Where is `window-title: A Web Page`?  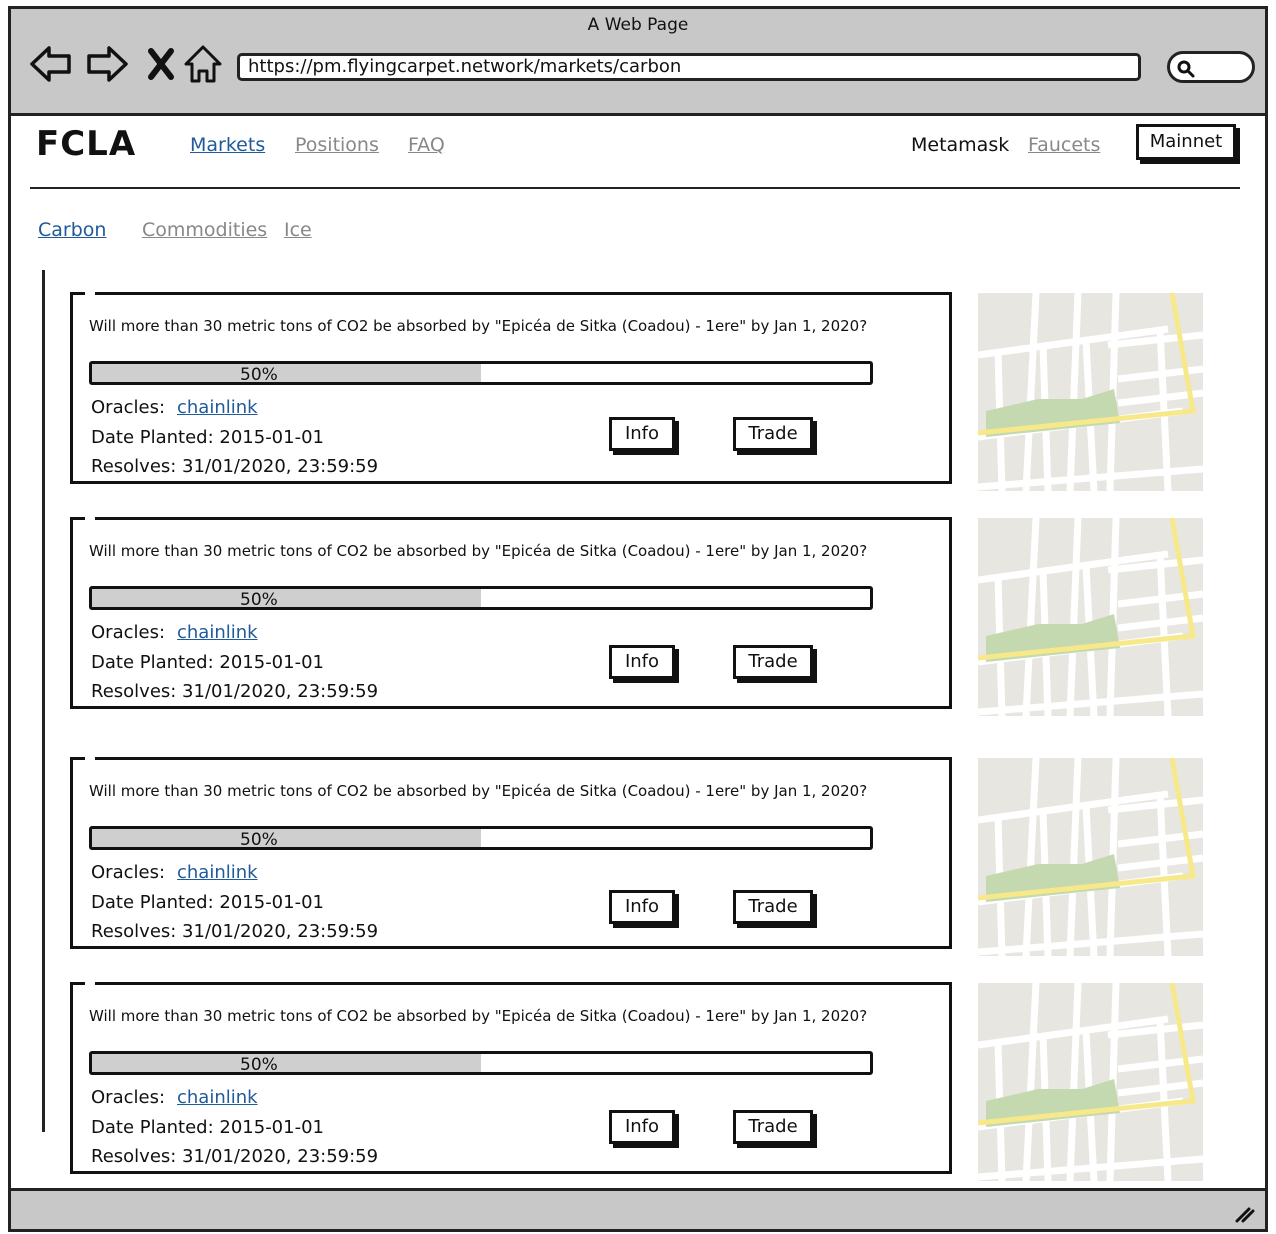
window-title: A Web Page is located at coordinates (638, 25).